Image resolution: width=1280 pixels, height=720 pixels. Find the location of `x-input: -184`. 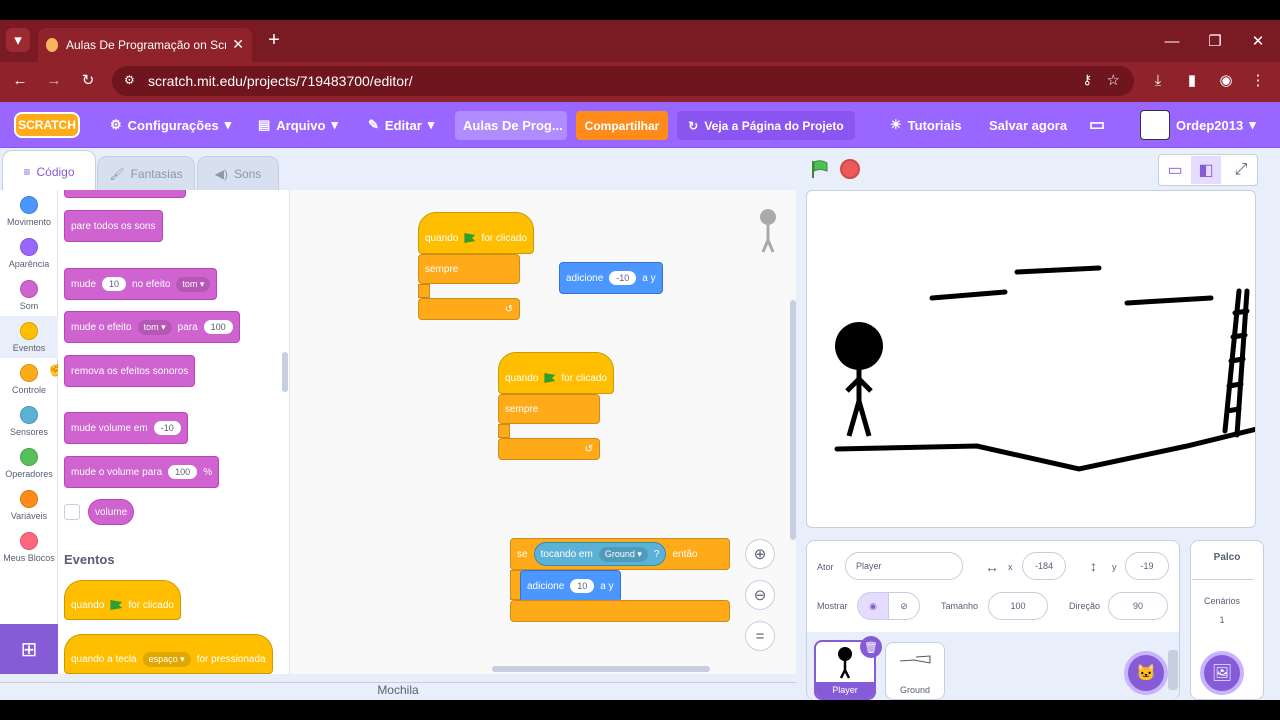

x-input: -184 is located at coordinates (1044, 566).